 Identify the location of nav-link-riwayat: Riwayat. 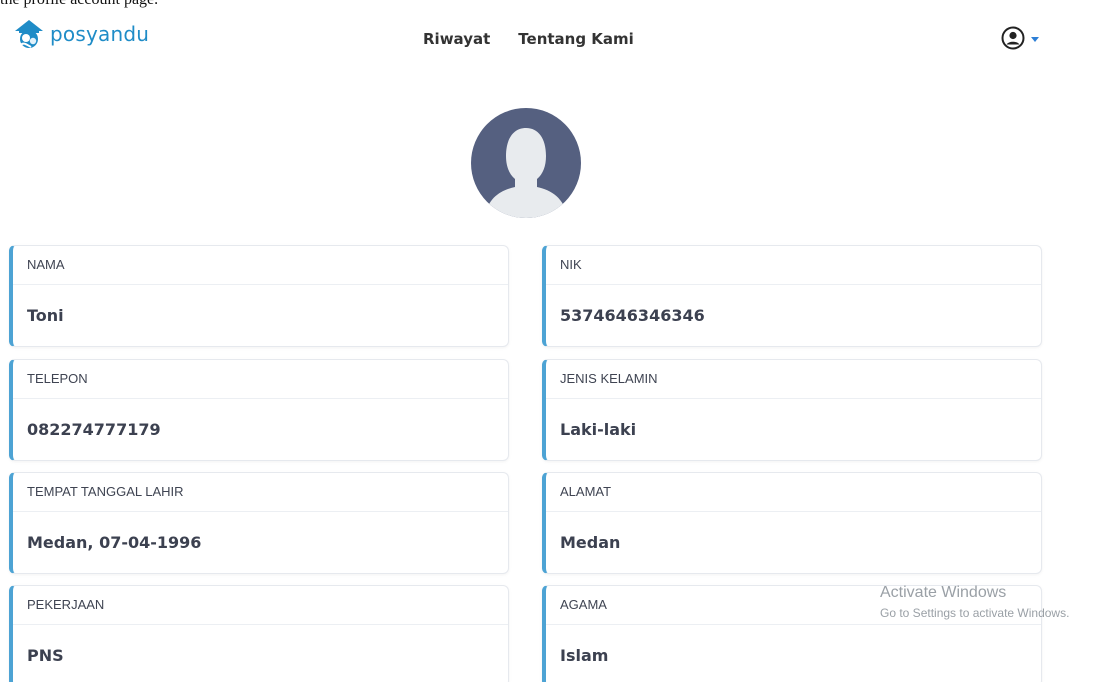
(456, 39).